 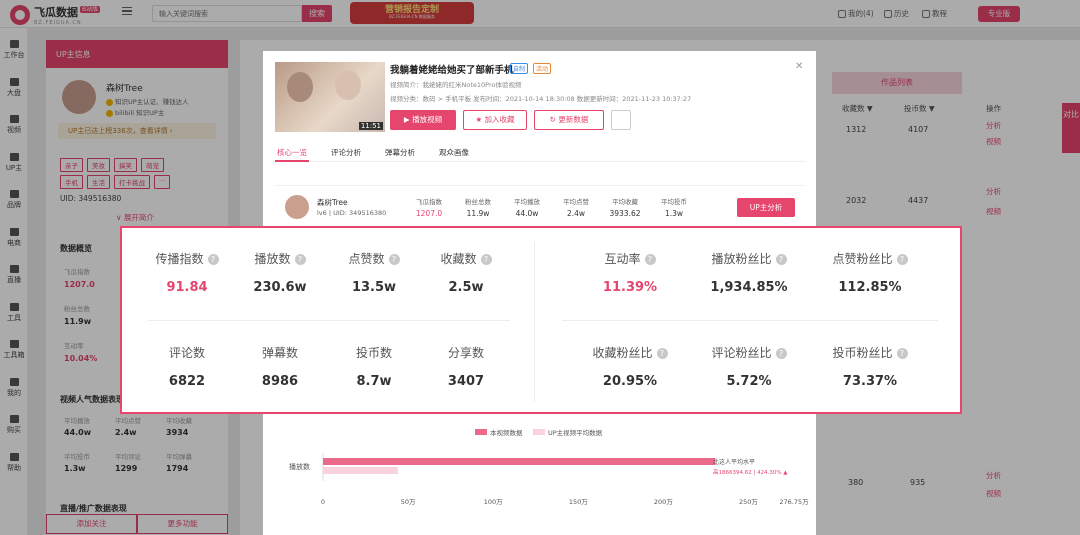 What do you see at coordinates (478, 213) in the screenshot?
I see `up-stat-value: 11.9w` at bounding box center [478, 213].